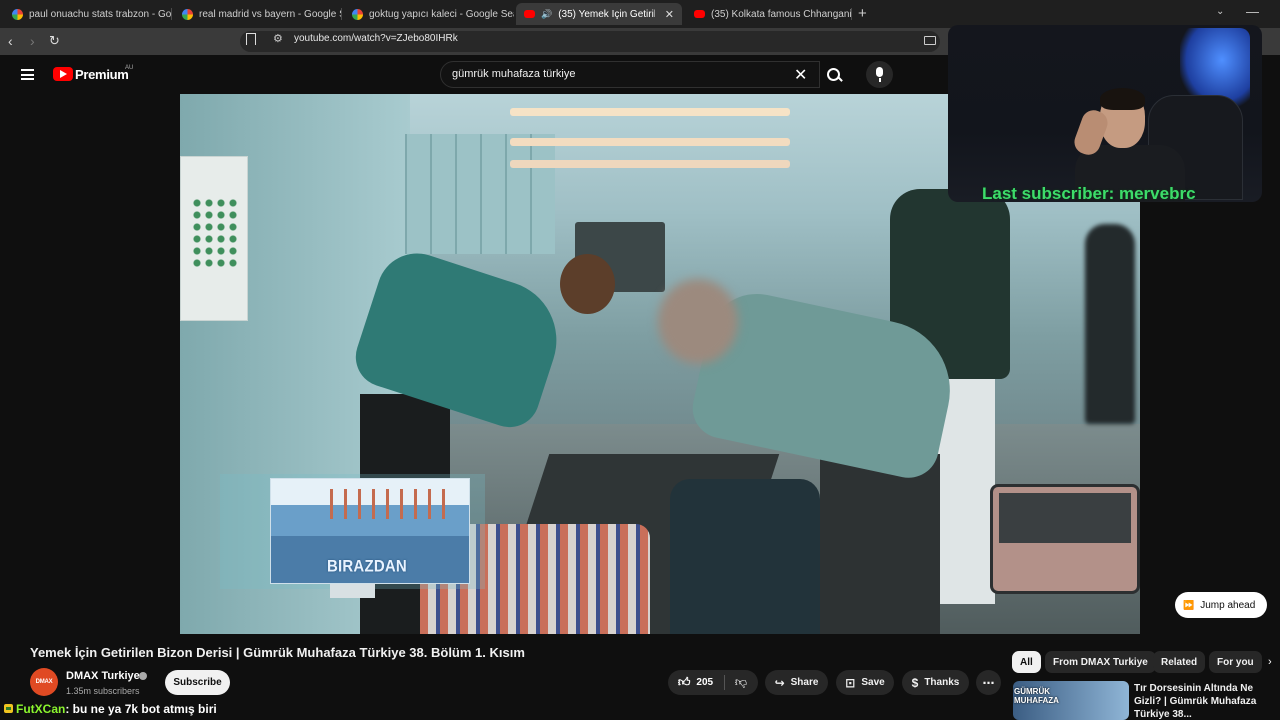  I want to click on channel-avatar: DMAX, so click(44, 682).